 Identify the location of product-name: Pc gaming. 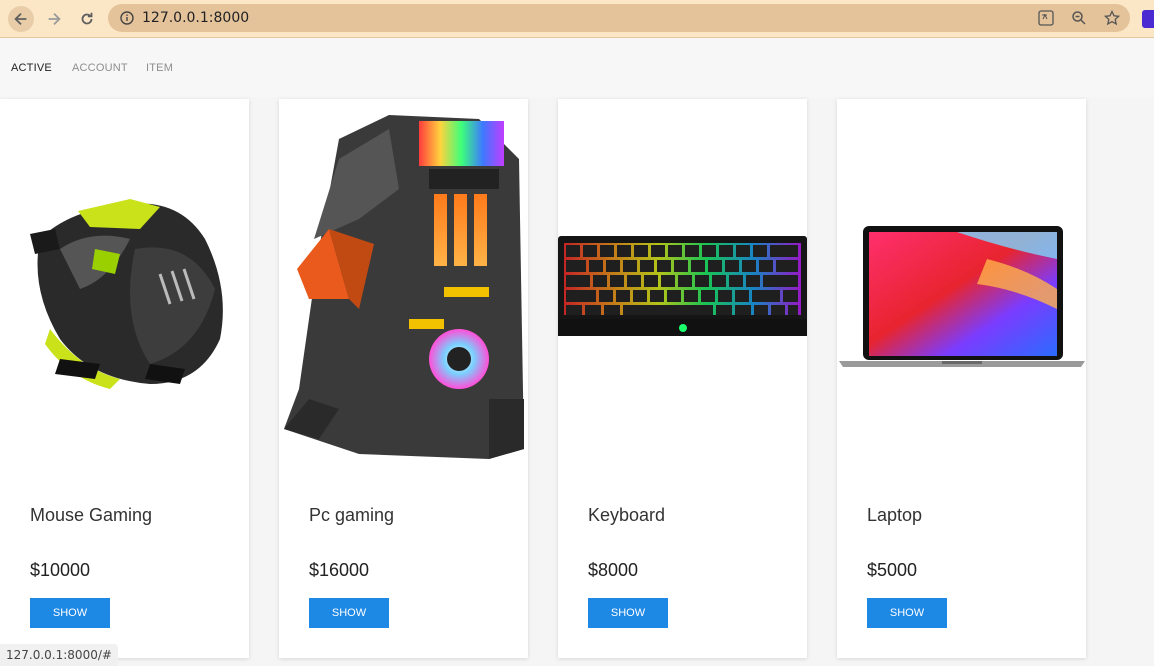
(352, 515).